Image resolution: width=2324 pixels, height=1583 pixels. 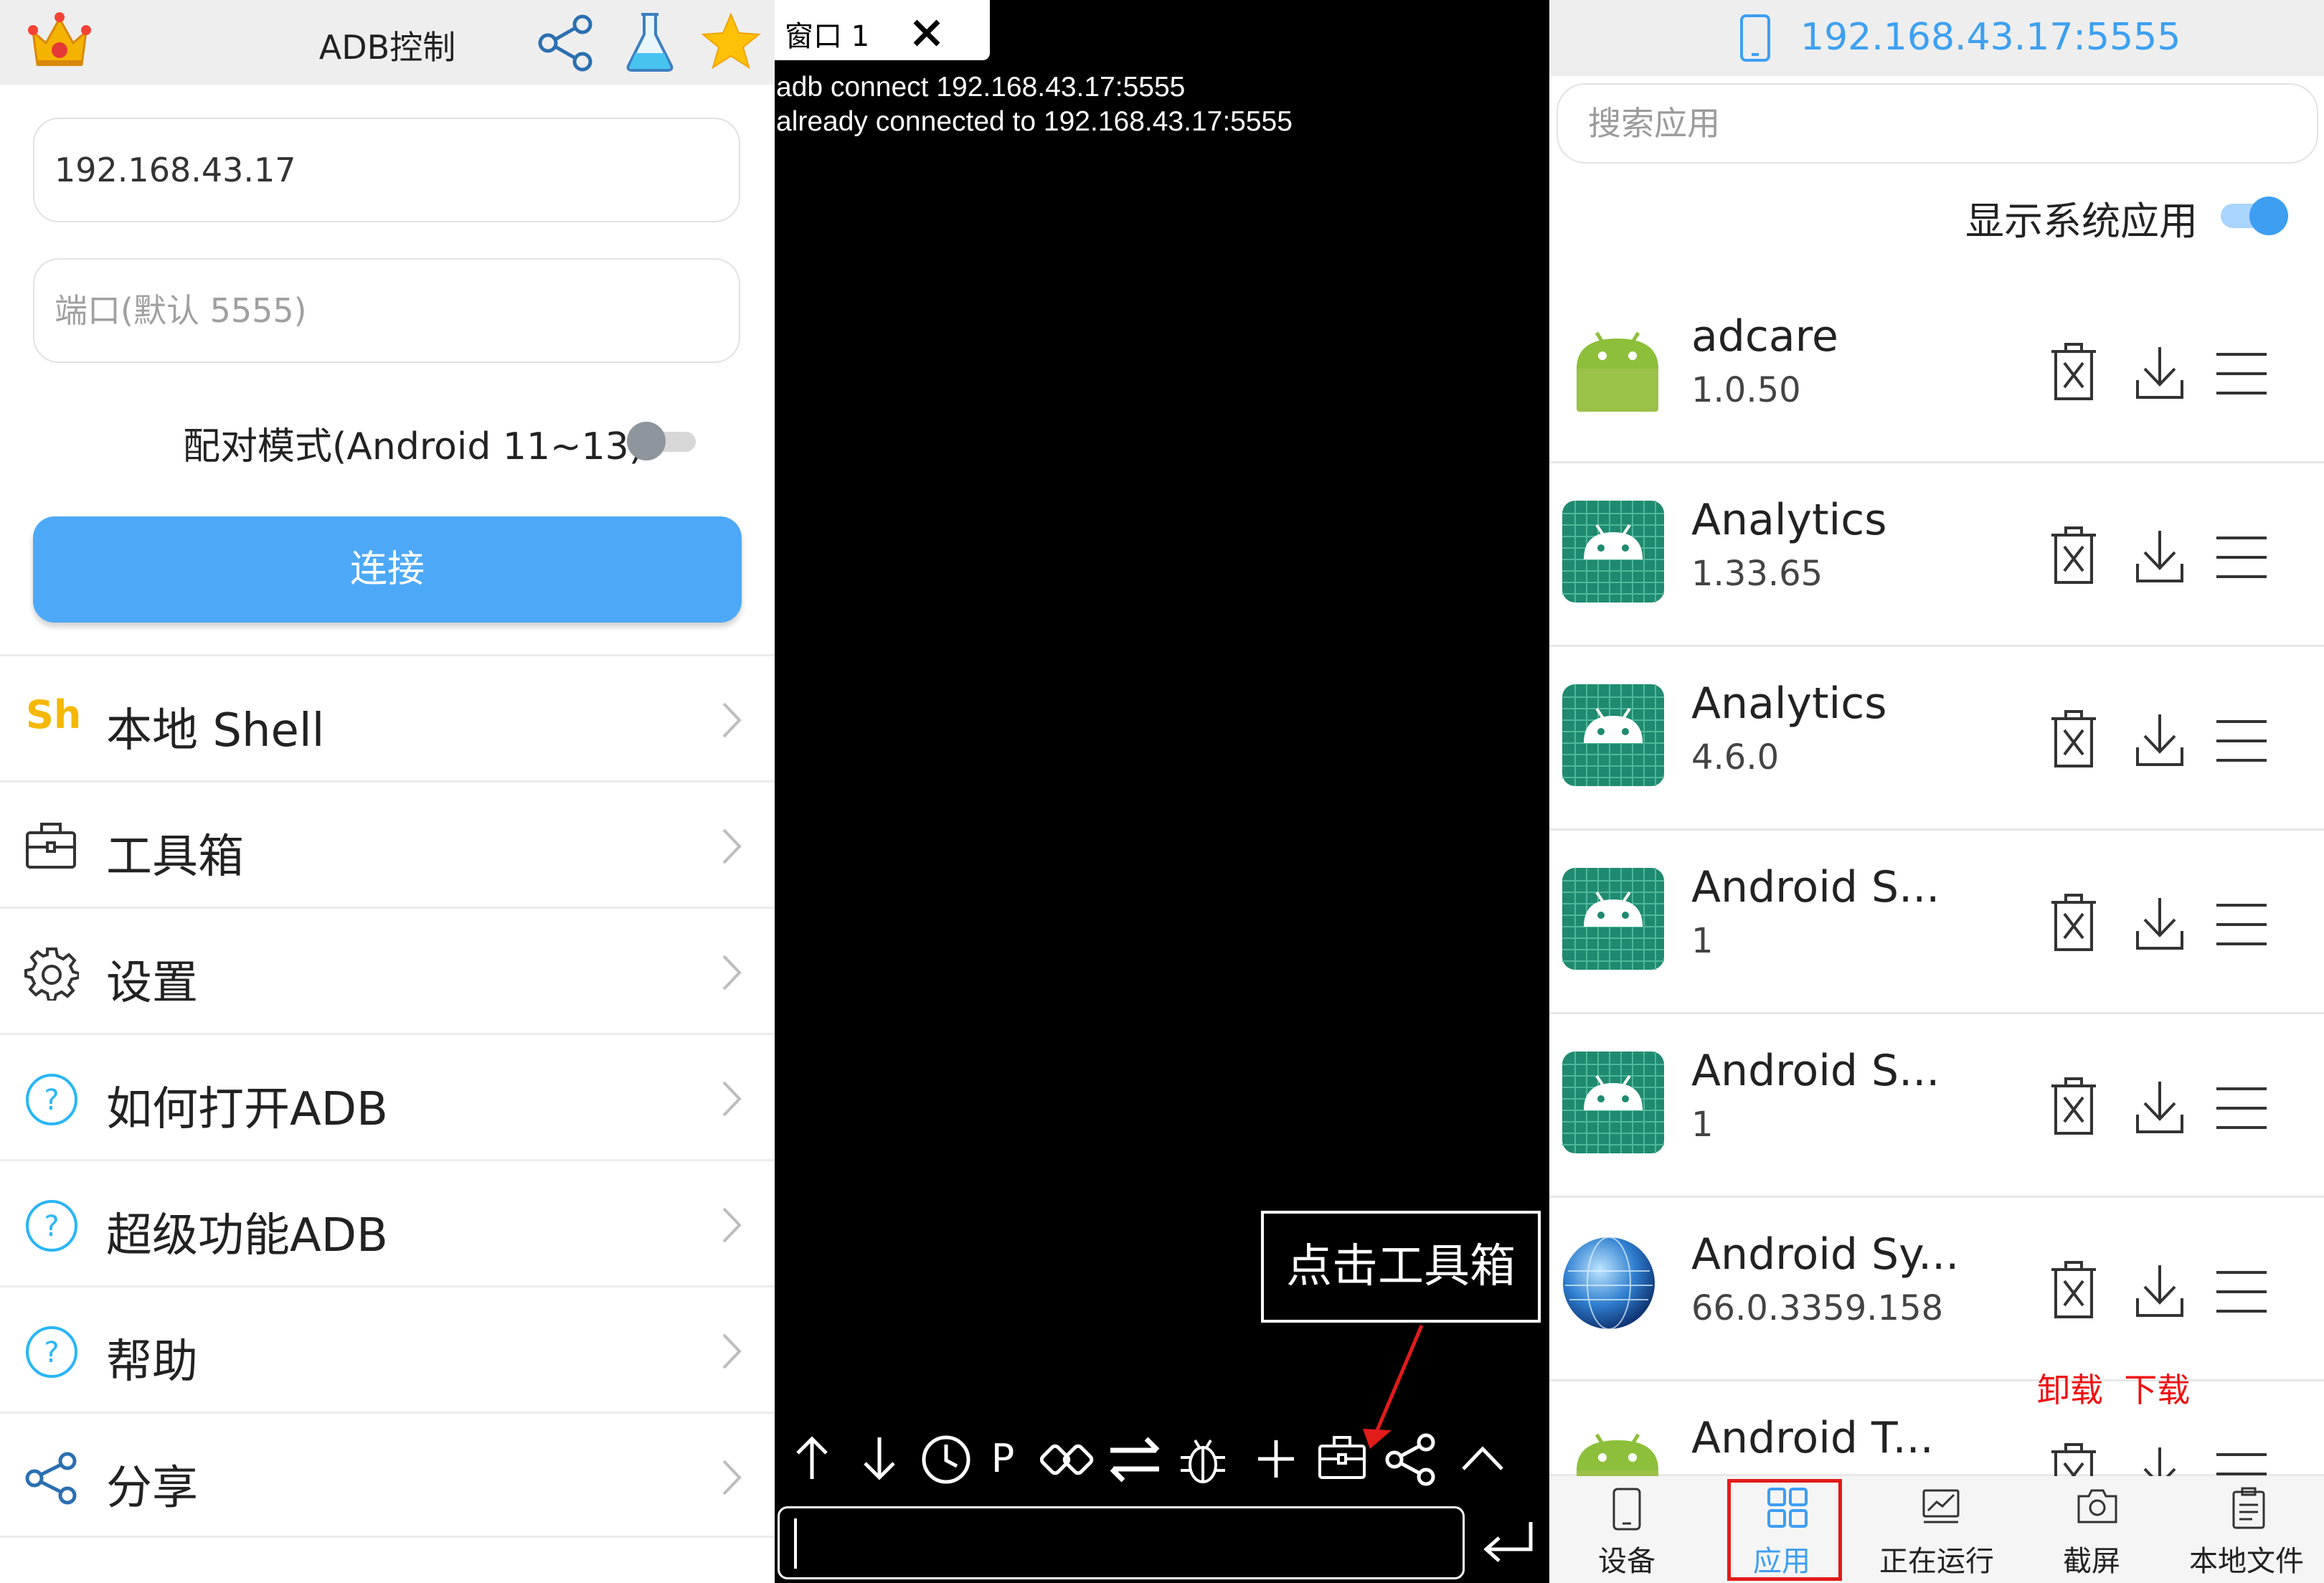 I want to click on port-input: 端口(默认 5555), so click(x=386, y=310).